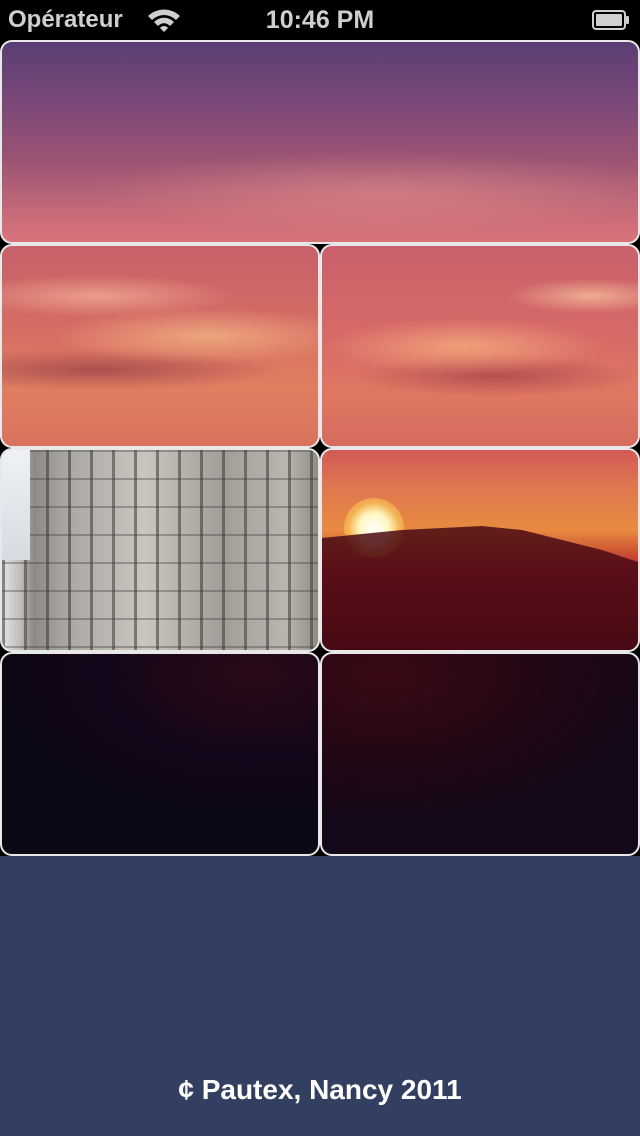 Image resolution: width=640 pixels, height=1136 pixels. Describe the element at coordinates (480, 754) in the screenshot. I see `tile-dark-right` at that location.